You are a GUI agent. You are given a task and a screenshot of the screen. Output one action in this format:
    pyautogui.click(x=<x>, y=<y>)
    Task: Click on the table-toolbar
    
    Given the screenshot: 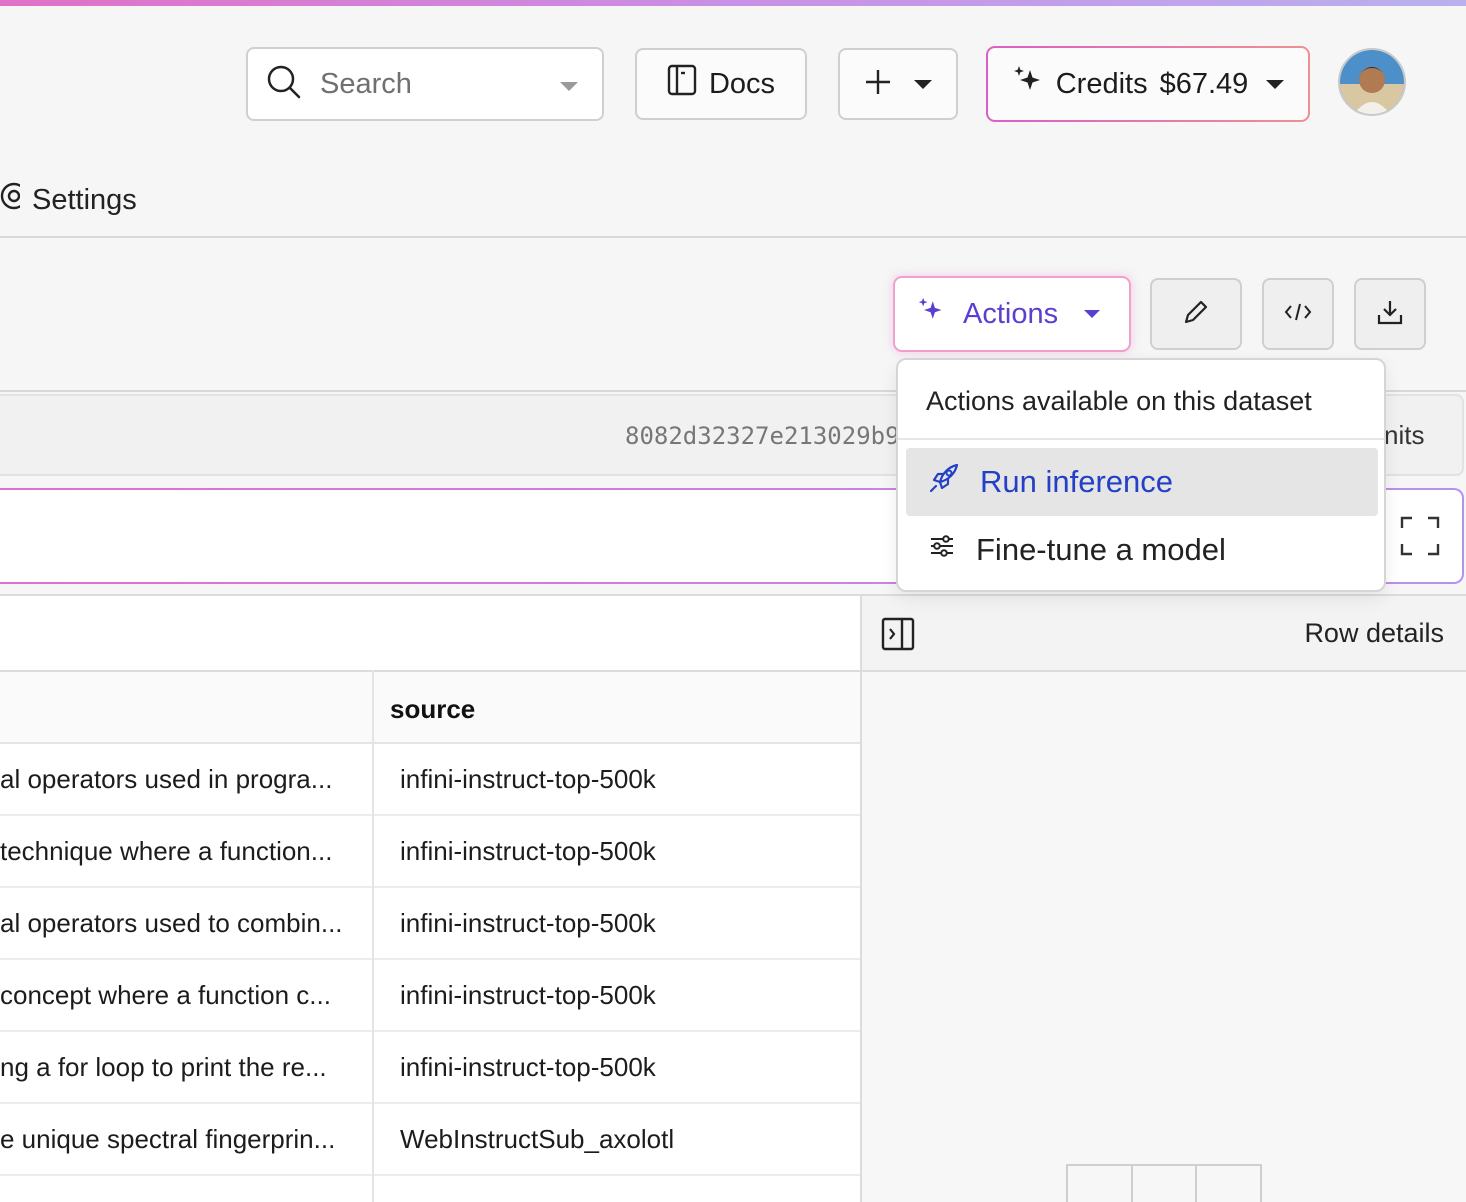 What is the action you would take?
    pyautogui.click(x=430, y=634)
    